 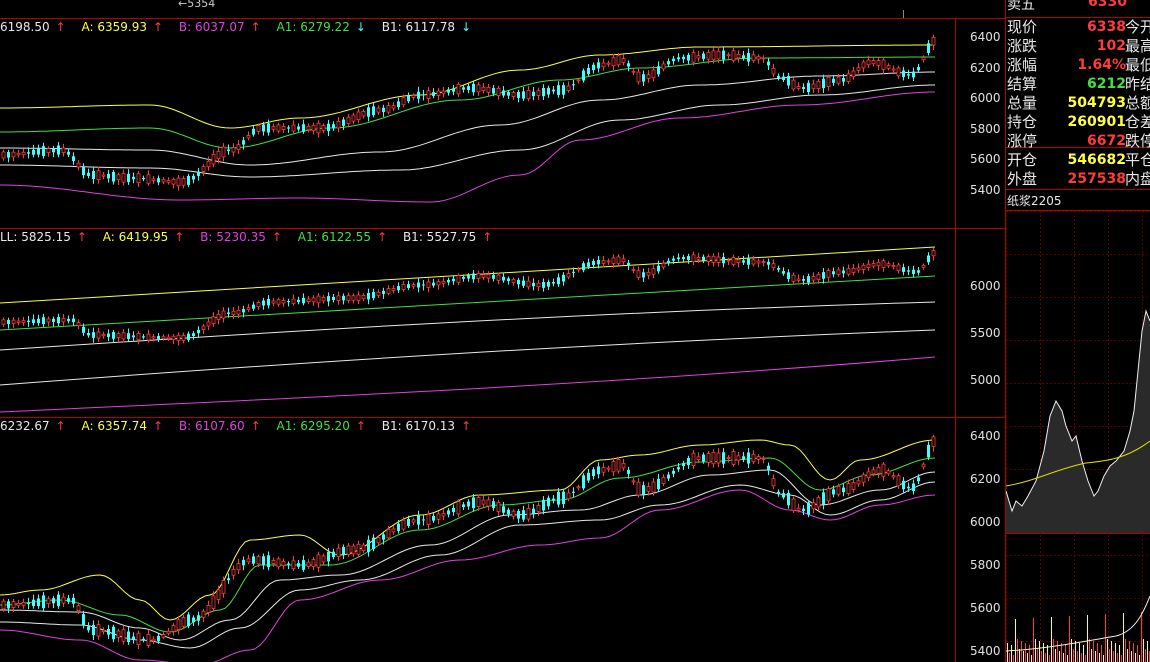 I want to click on panel-3-ytick: 6200, so click(x=985, y=479).